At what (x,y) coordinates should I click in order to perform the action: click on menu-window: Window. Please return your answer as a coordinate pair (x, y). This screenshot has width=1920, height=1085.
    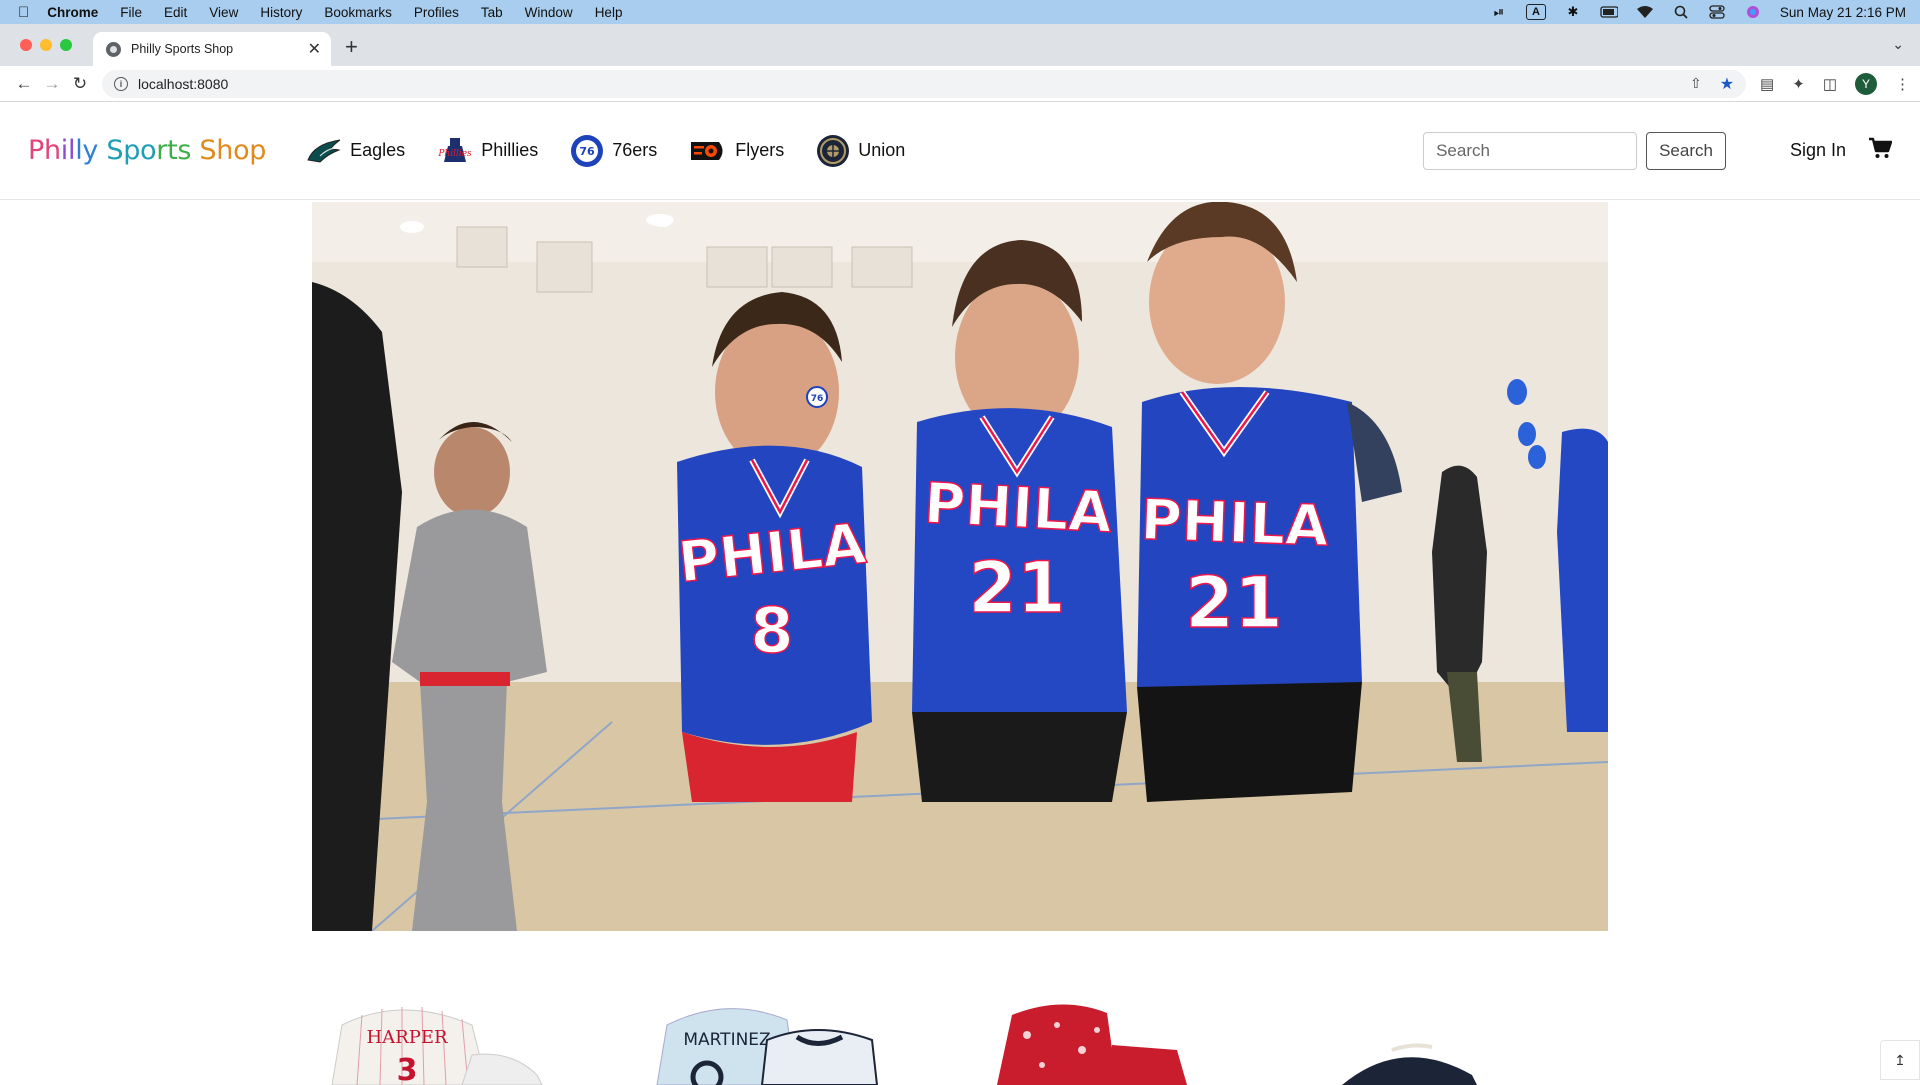
    Looking at the image, I should click on (549, 12).